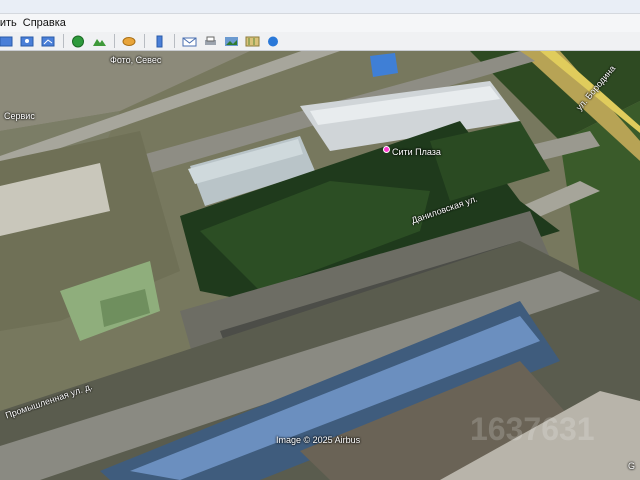 The image size is (640, 480). I want to click on placemark-icon, so click(27, 41).